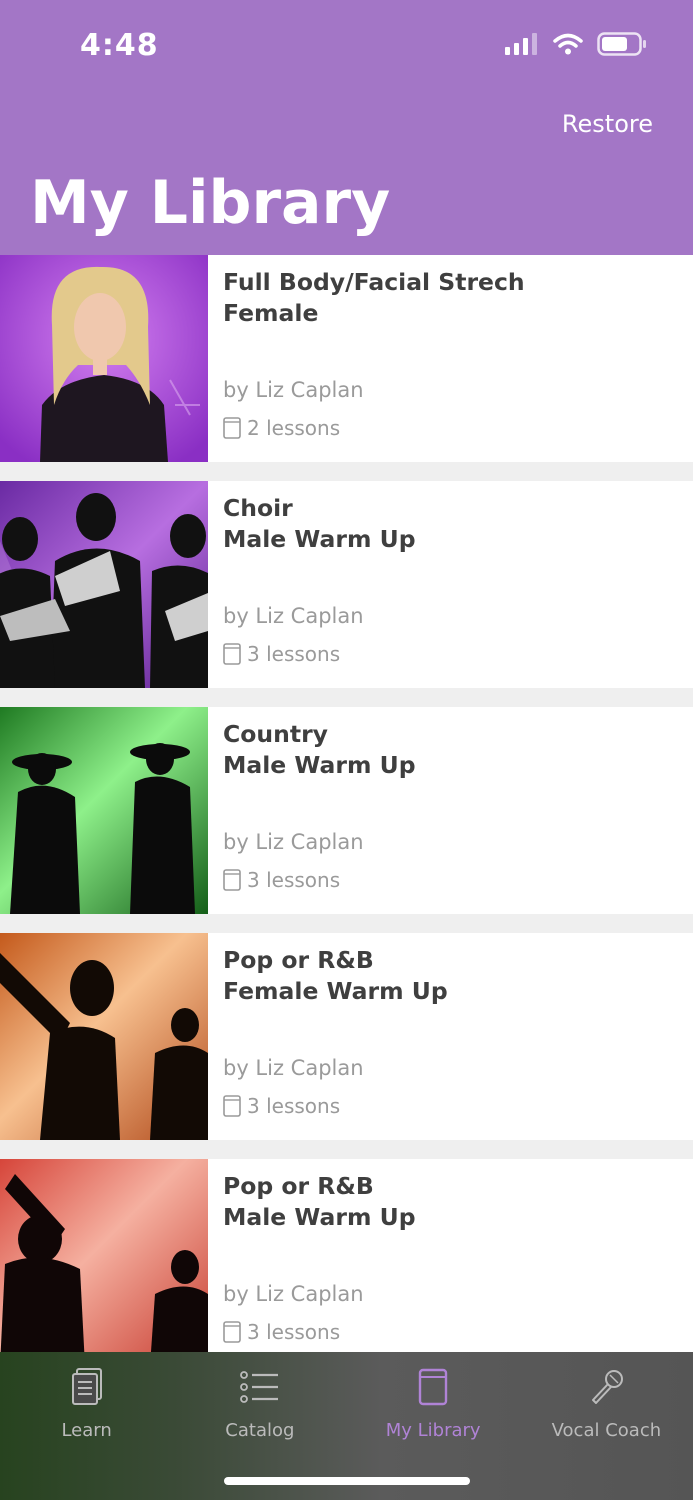  I want to click on course-title: Pop or R&B Female Warm Up, so click(448, 976).